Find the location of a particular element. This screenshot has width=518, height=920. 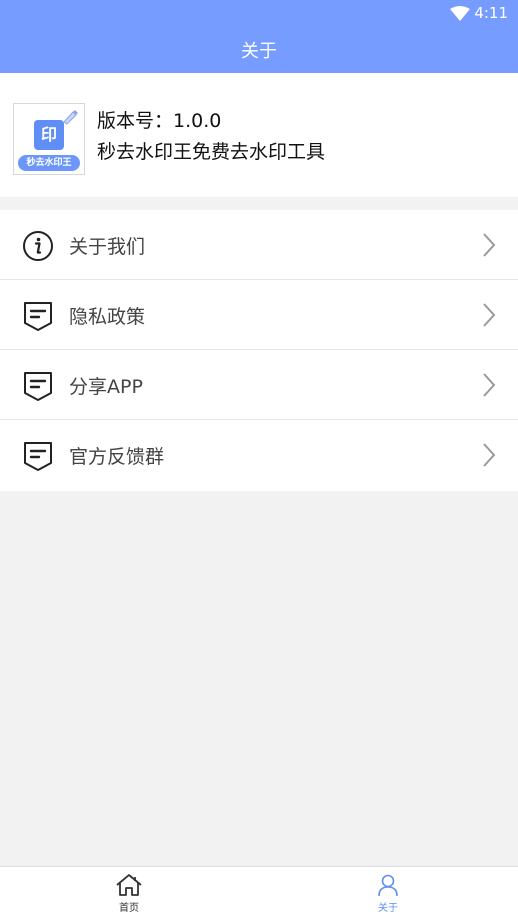

home-icon is located at coordinates (129, 885).